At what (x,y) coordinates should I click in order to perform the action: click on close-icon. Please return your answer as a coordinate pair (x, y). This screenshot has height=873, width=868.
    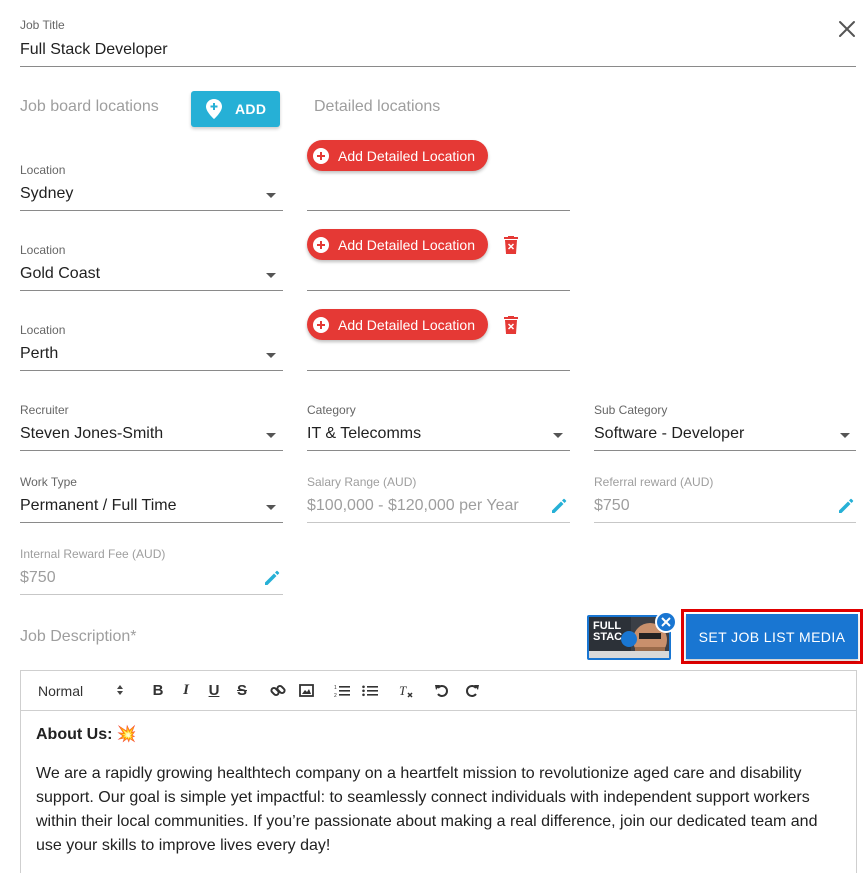
    Looking at the image, I should click on (847, 29).